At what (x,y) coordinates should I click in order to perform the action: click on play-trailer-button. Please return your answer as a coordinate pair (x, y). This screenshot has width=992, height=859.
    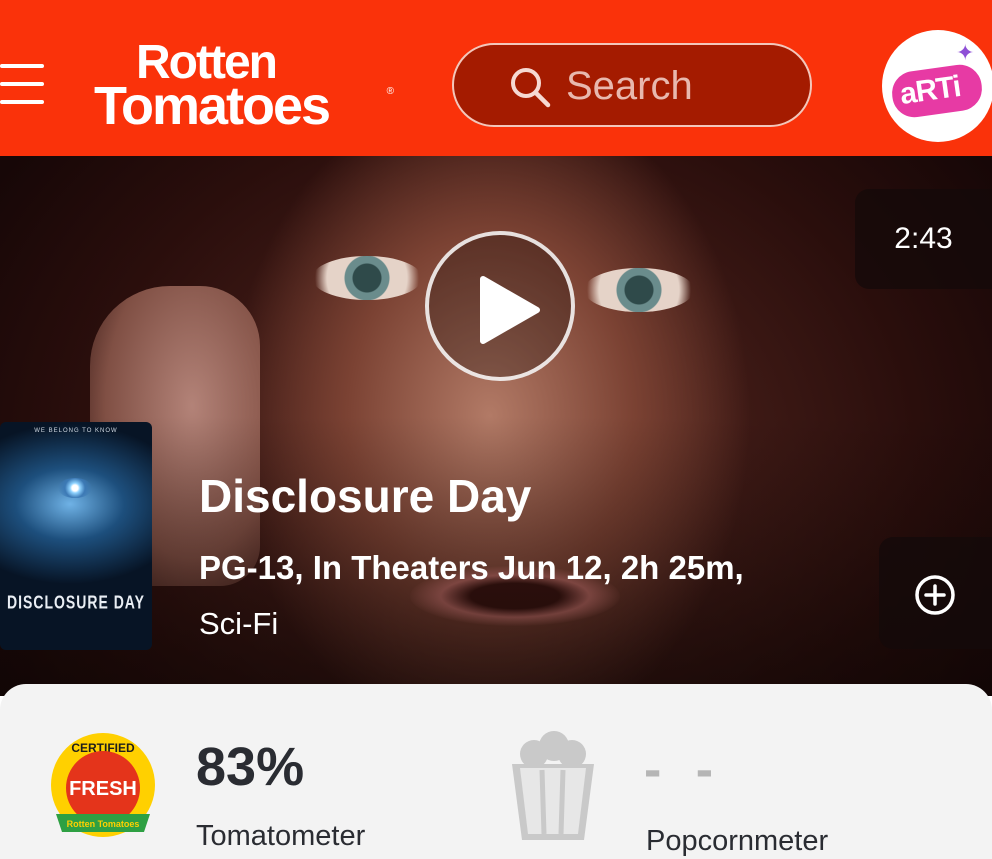
    Looking at the image, I should click on (500, 306).